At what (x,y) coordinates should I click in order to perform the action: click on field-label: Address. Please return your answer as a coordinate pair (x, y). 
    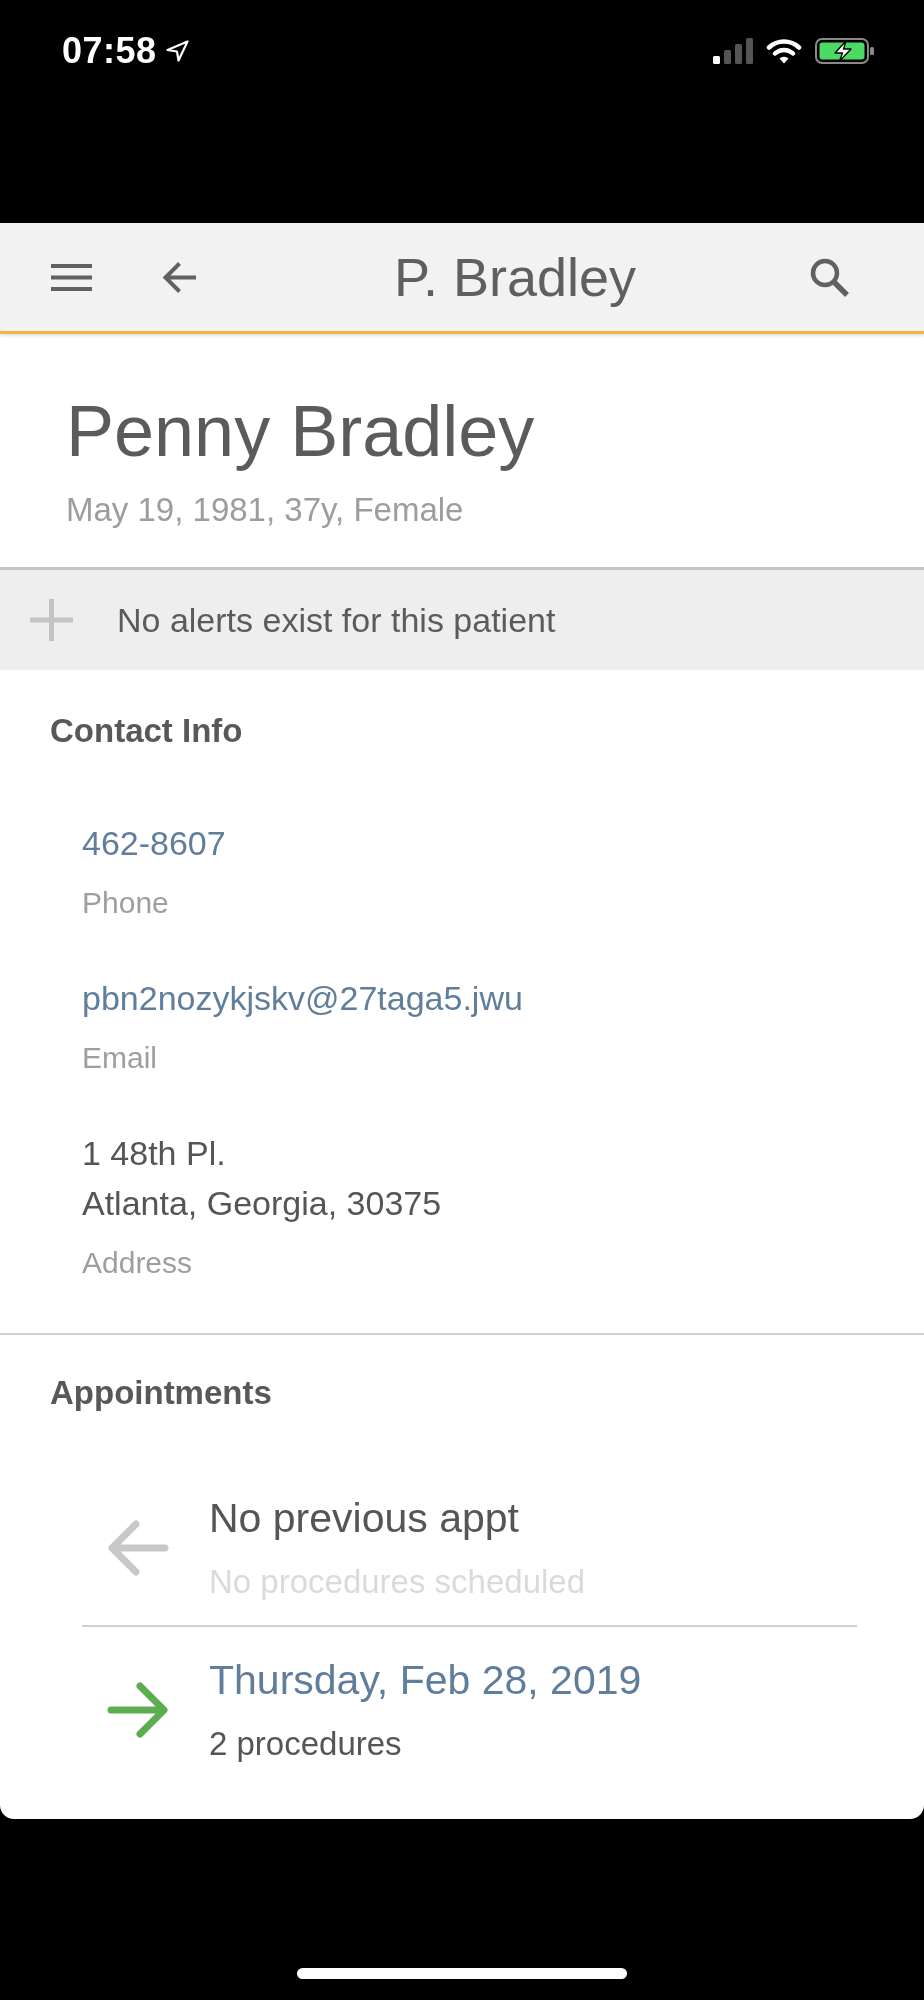
    Looking at the image, I should click on (137, 1263).